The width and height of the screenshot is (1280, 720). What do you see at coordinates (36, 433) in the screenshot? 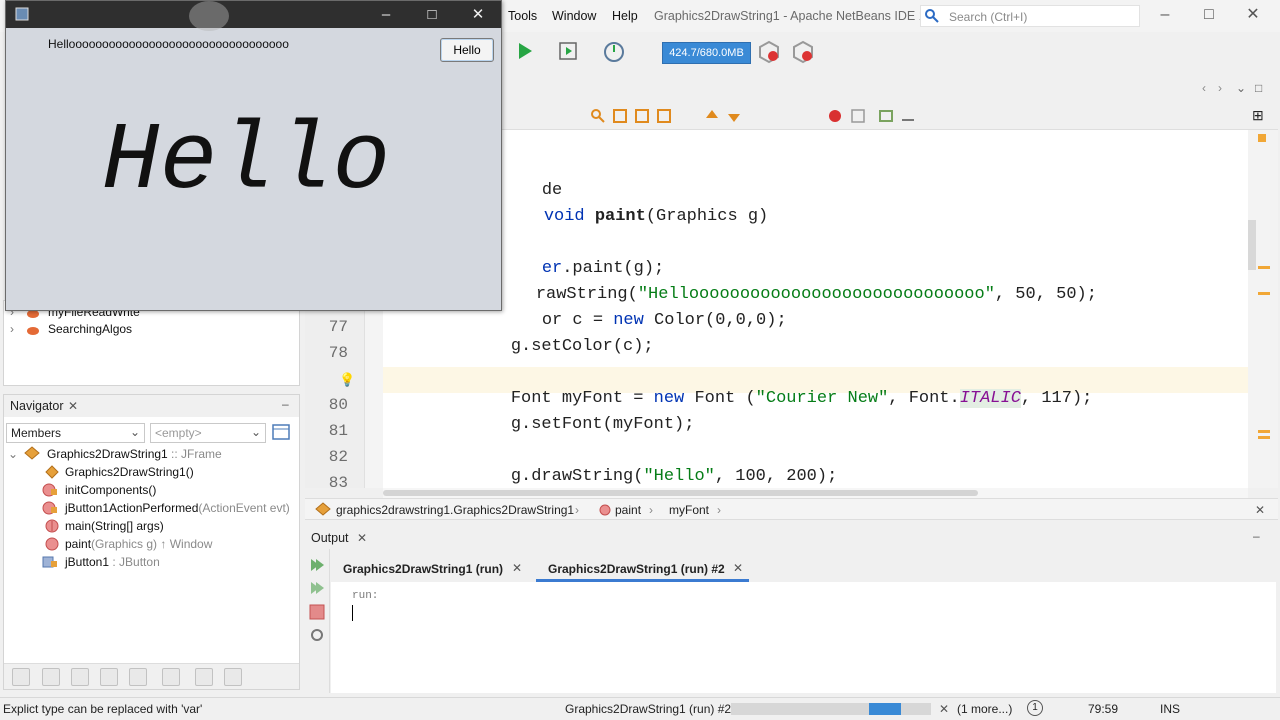
I see `select-value: Members` at bounding box center [36, 433].